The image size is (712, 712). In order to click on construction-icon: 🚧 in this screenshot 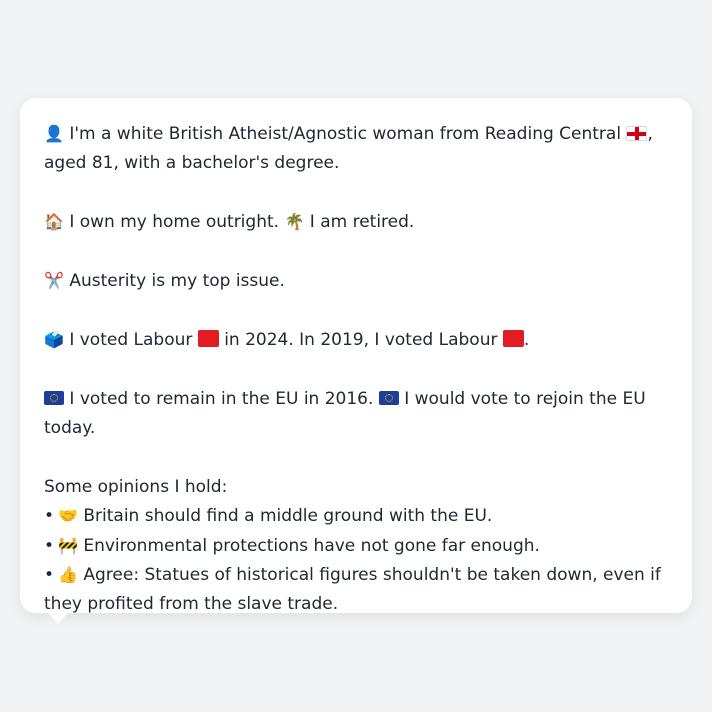, I will do `click(68, 545)`.